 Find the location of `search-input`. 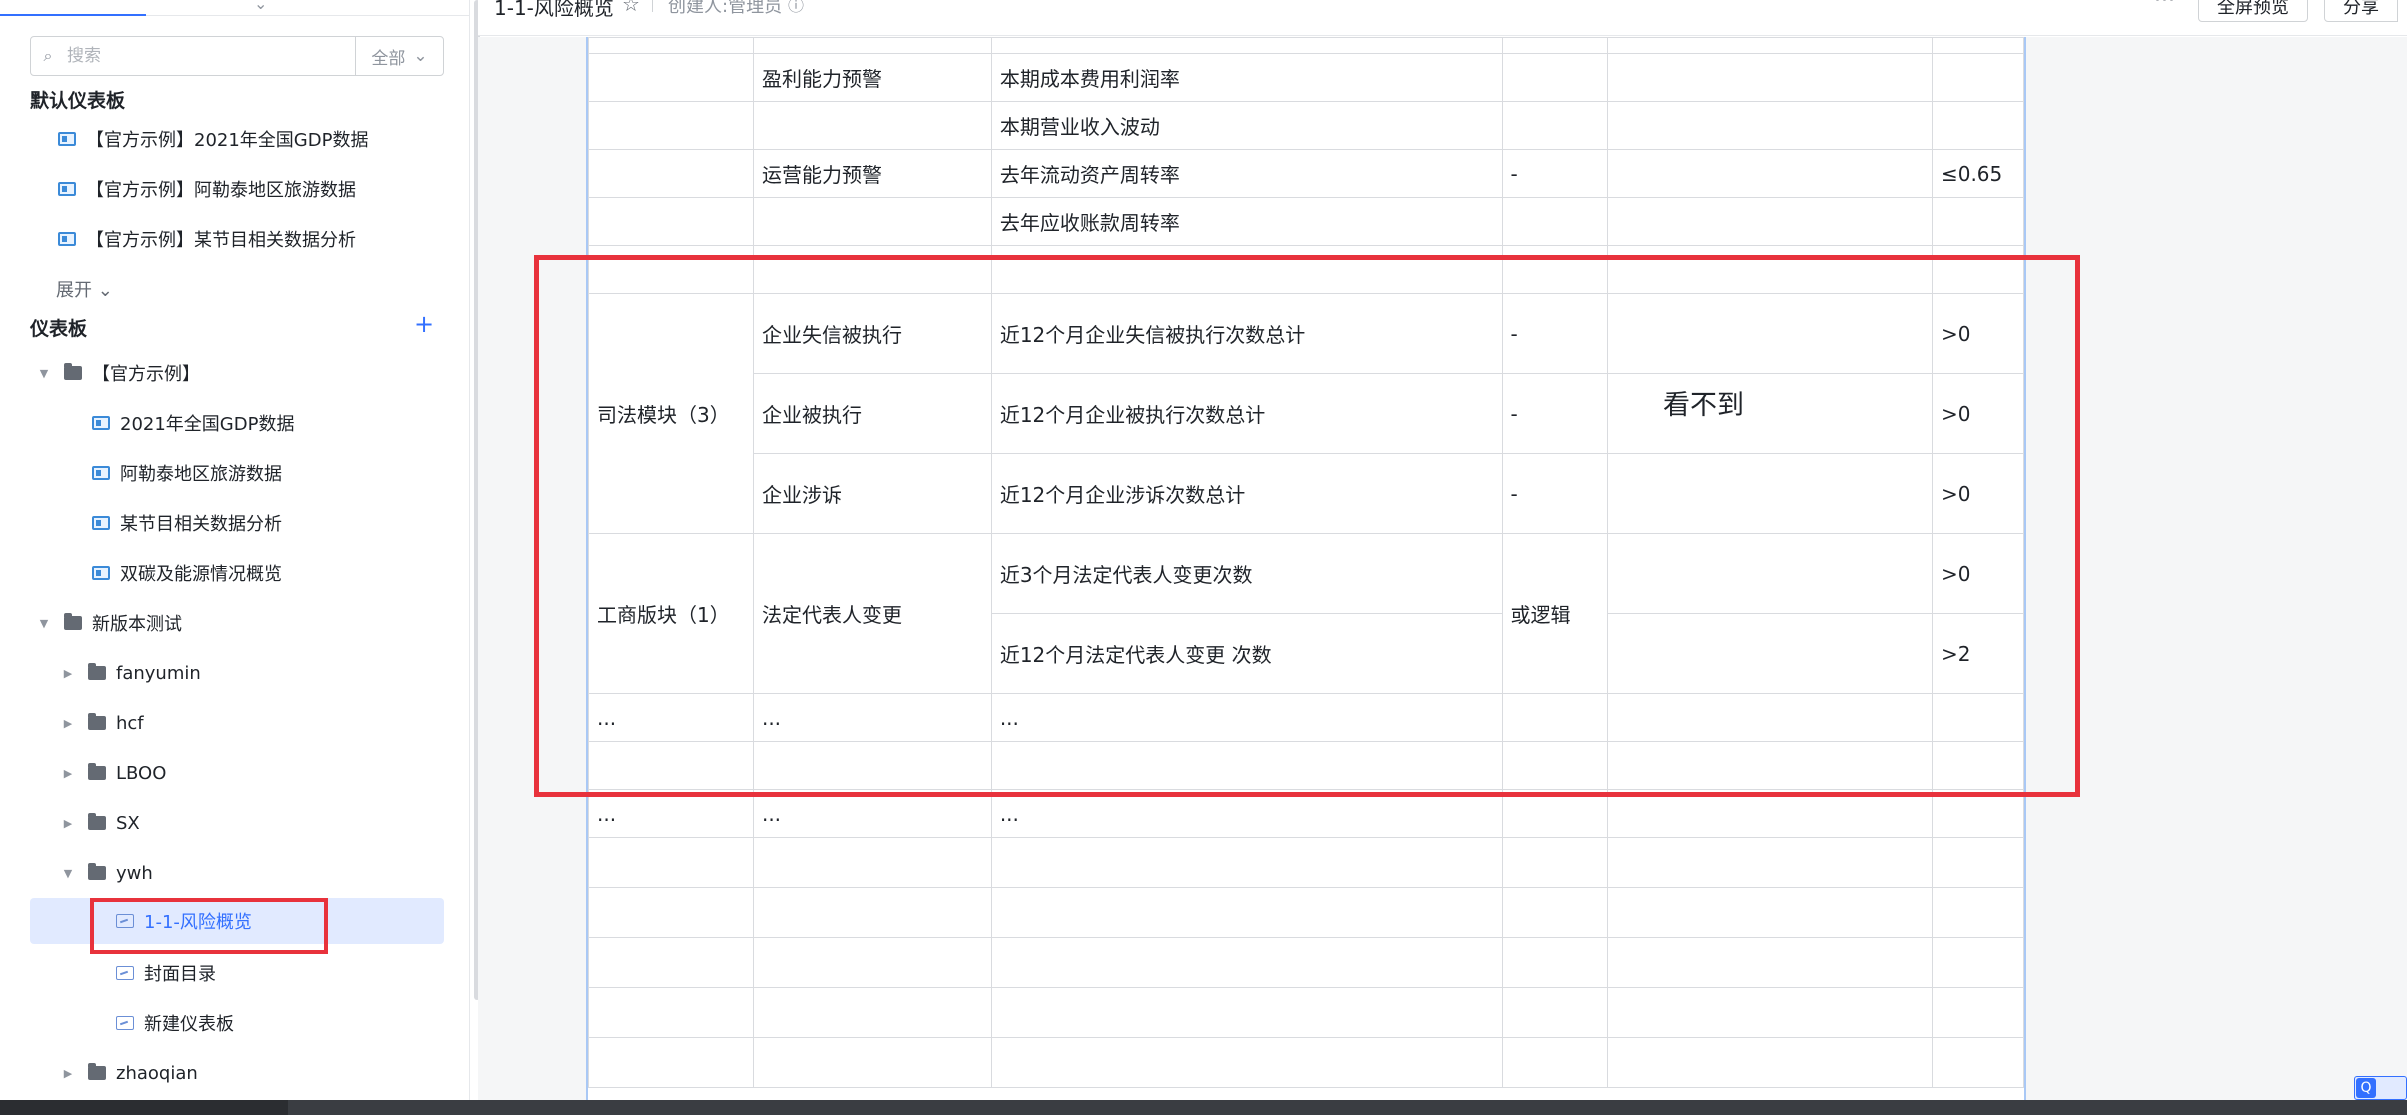

search-input is located at coordinates (210, 56).